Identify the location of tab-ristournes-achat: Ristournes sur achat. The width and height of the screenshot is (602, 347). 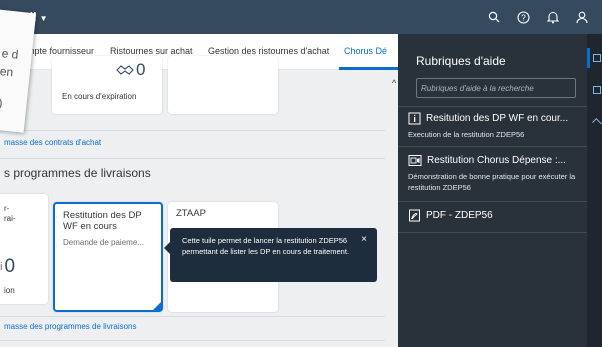
(151, 51).